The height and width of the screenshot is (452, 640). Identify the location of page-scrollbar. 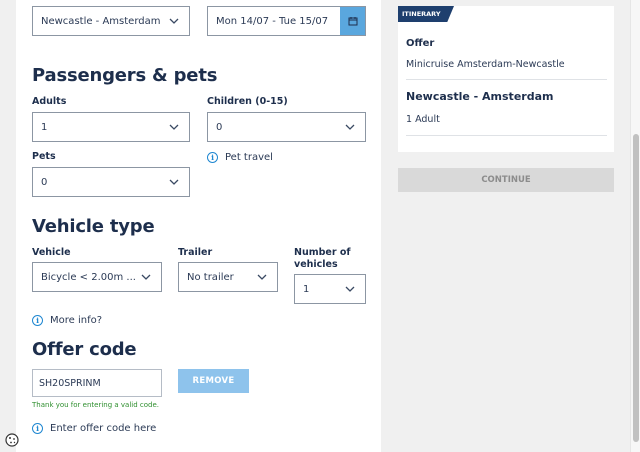
(635, 226).